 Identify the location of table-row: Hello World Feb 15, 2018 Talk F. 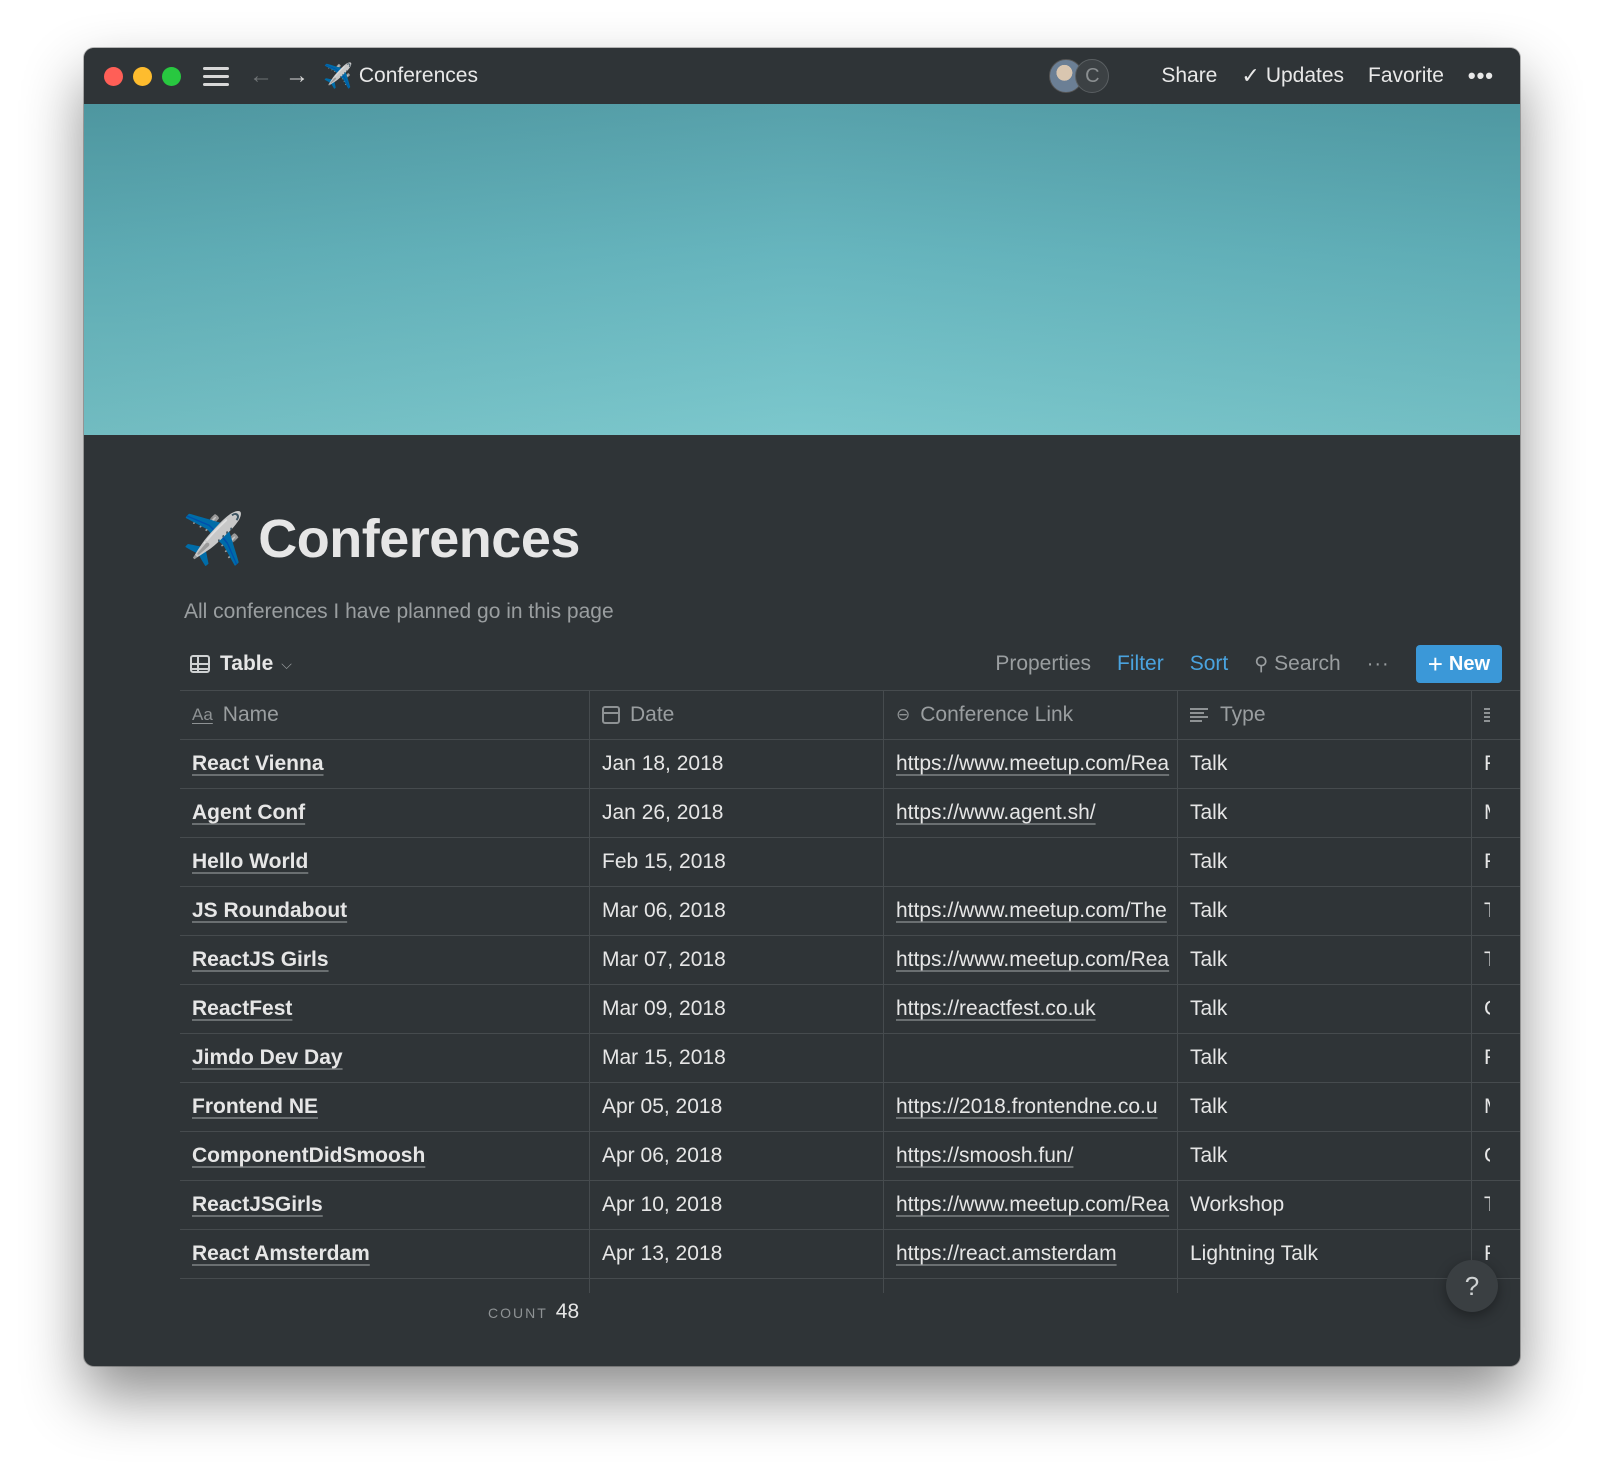
(850, 861).